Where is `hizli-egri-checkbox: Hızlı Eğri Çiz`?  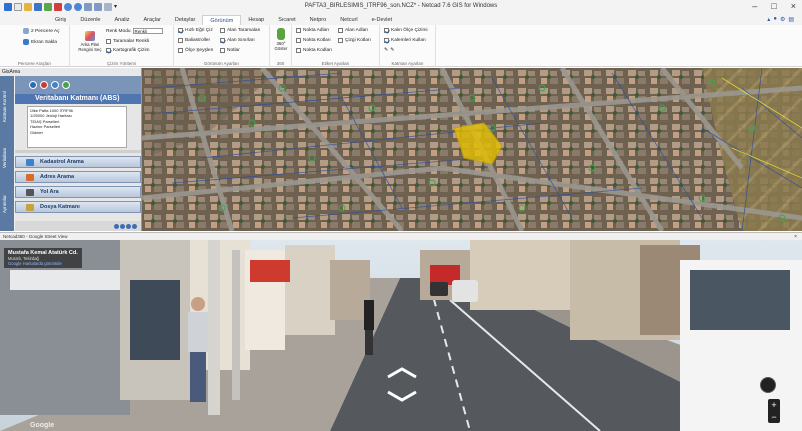
hizli-egri-checkbox: Hızlı Eğri Çiz is located at coordinates (195, 30).